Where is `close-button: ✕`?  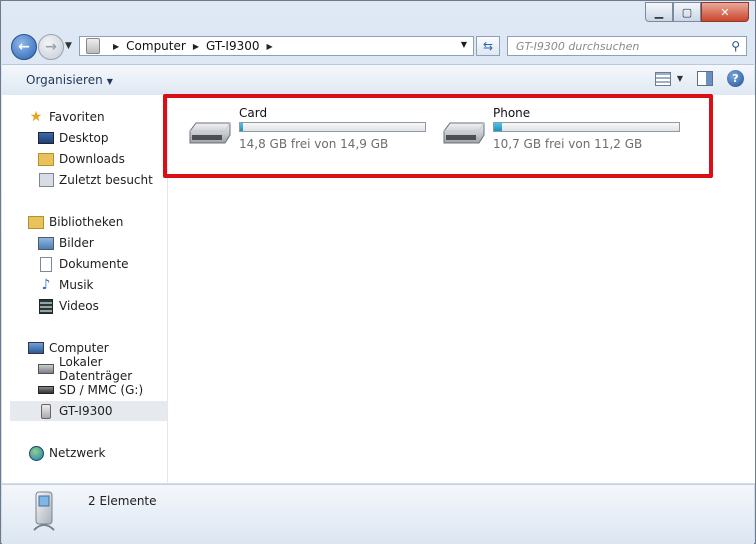 close-button: ✕ is located at coordinates (725, 12).